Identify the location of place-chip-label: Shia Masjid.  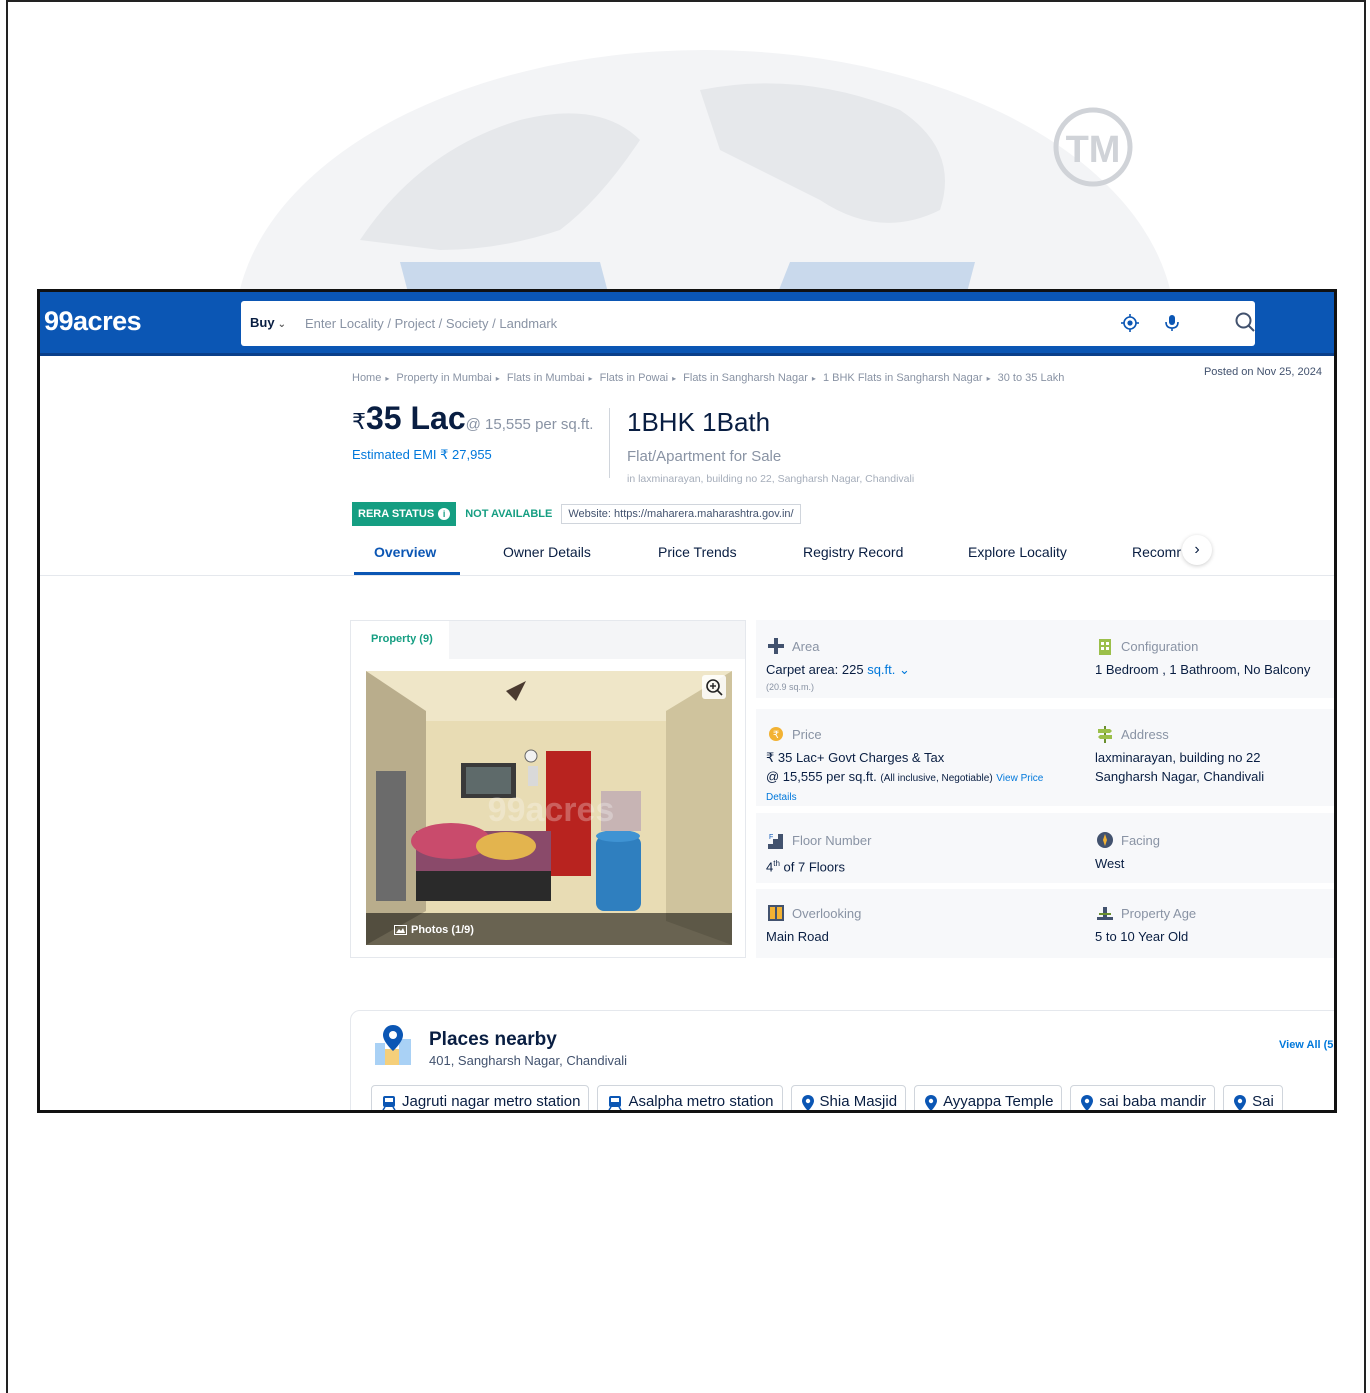
(858, 1101).